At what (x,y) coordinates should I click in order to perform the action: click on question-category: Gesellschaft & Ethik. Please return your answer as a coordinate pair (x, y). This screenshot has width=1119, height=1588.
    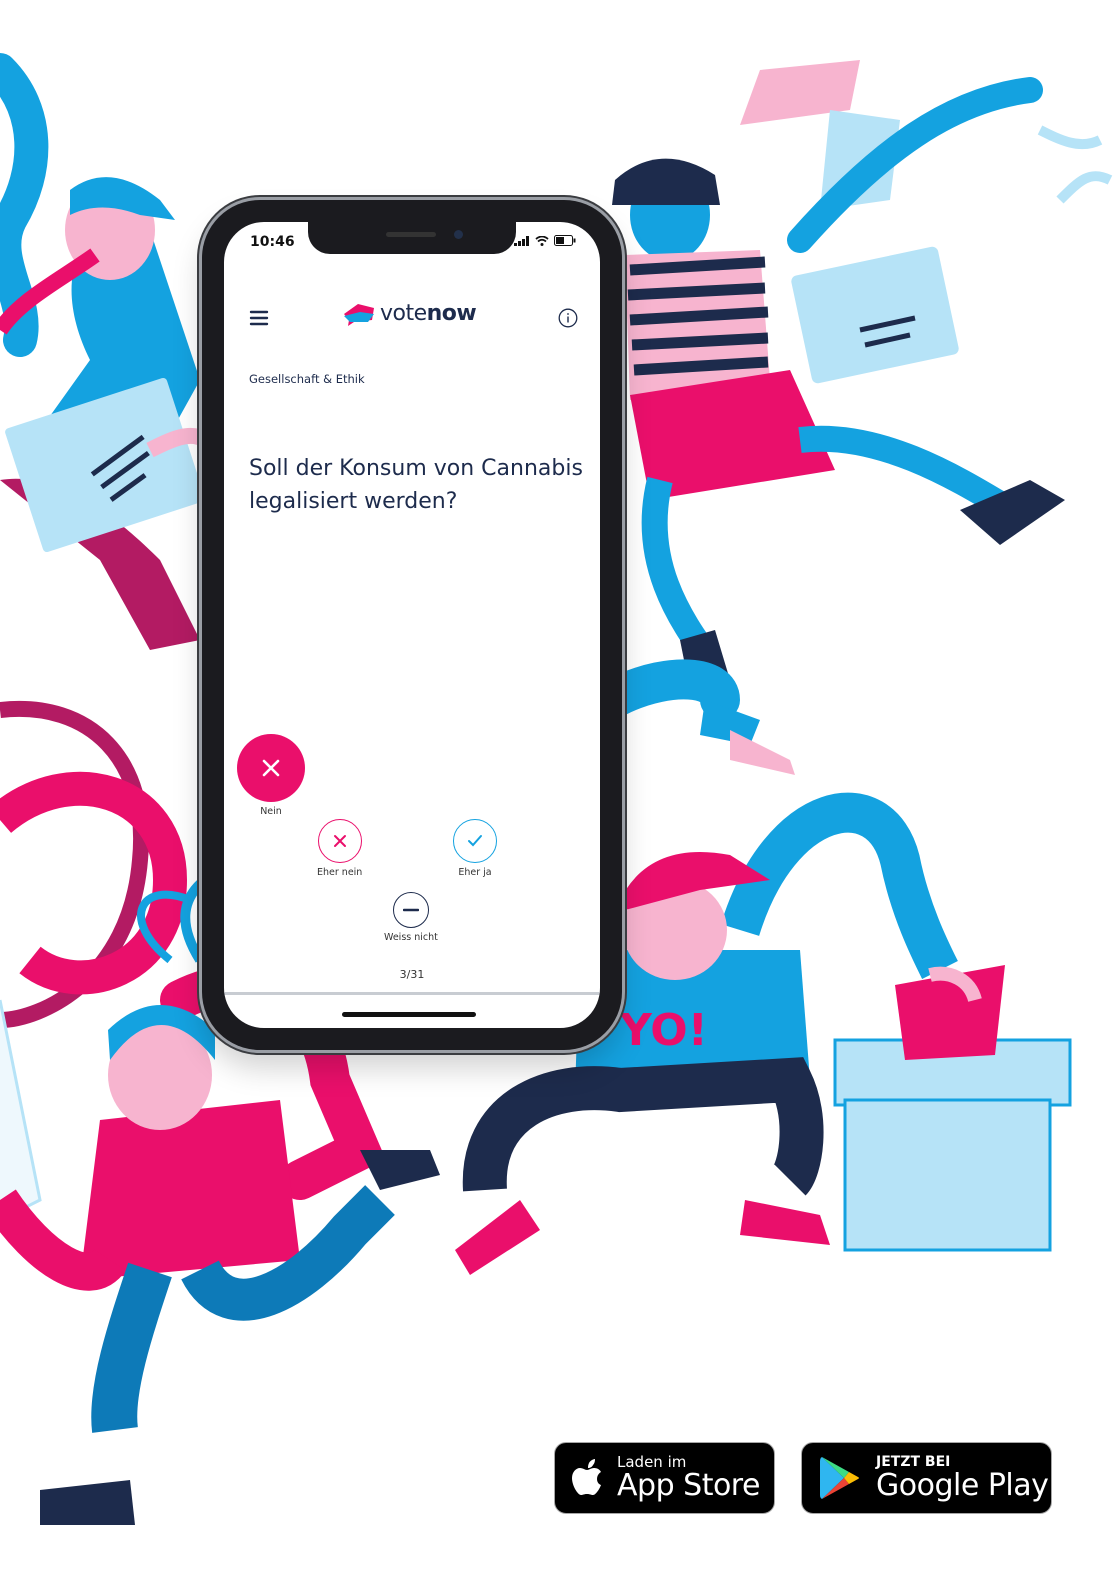
    Looking at the image, I should click on (307, 379).